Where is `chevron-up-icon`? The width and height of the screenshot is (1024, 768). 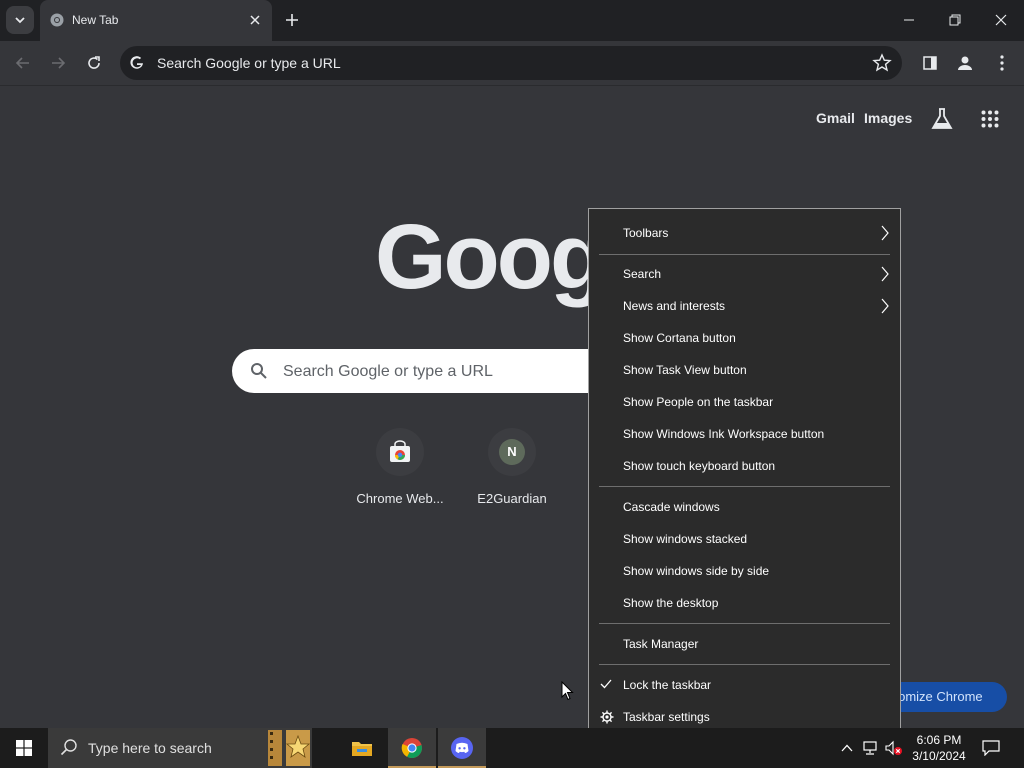 chevron-up-icon is located at coordinates (847, 748).